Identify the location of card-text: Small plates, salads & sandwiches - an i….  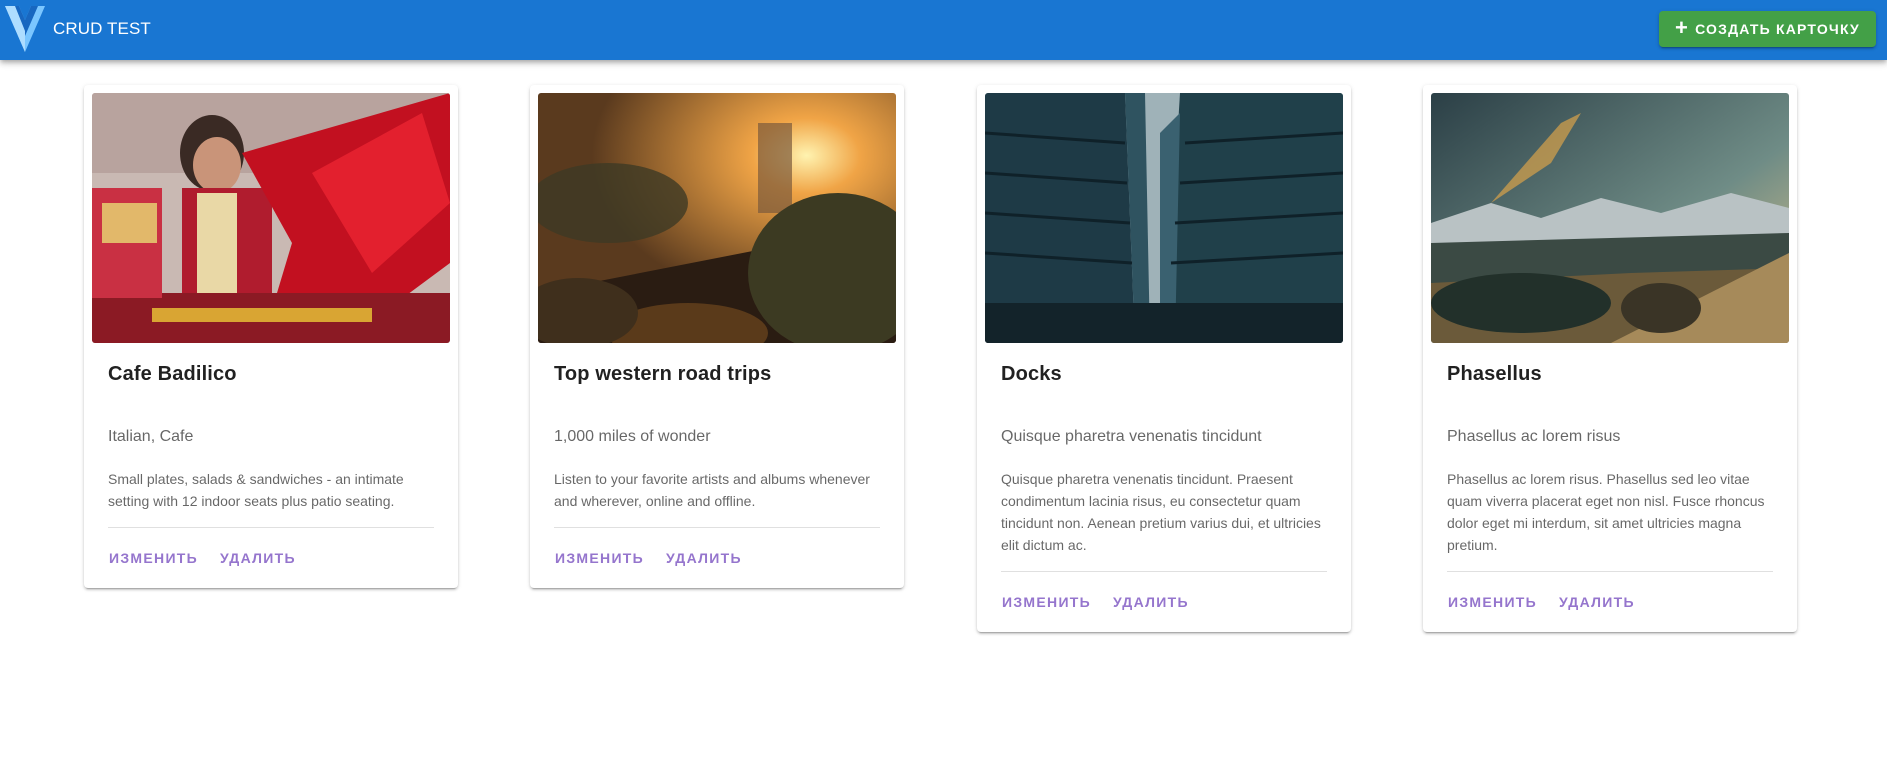
(256, 490).